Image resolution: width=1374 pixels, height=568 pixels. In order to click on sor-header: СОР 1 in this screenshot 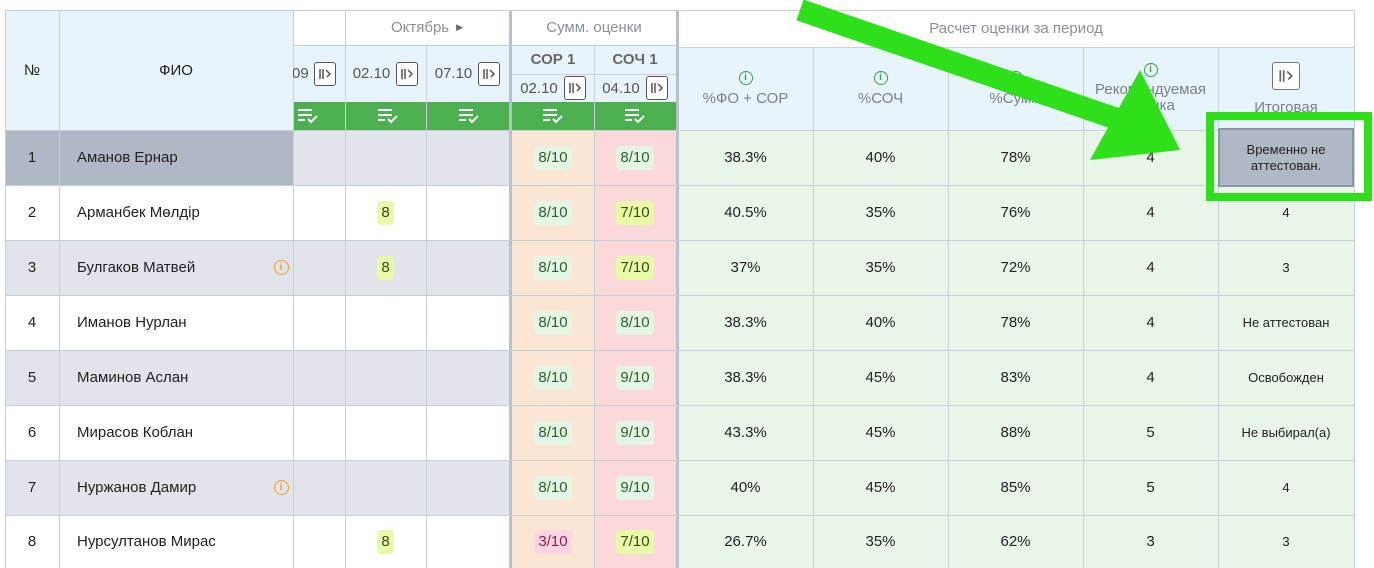, I will do `click(553, 59)`.